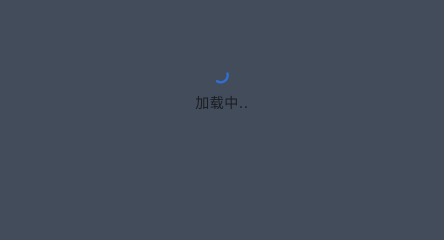 The image size is (444, 240). I want to click on spinner-arc, so click(222, 78).